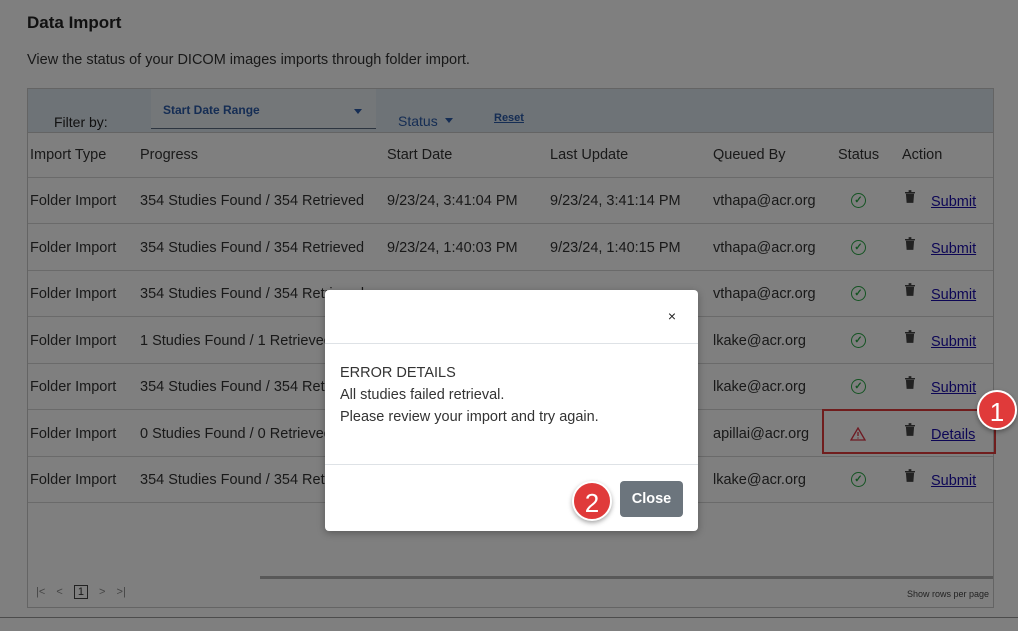 The image size is (1018, 631). What do you see at coordinates (511, 498) in the screenshot?
I see `modal-footer: Close` at bounding box center [511, 498].